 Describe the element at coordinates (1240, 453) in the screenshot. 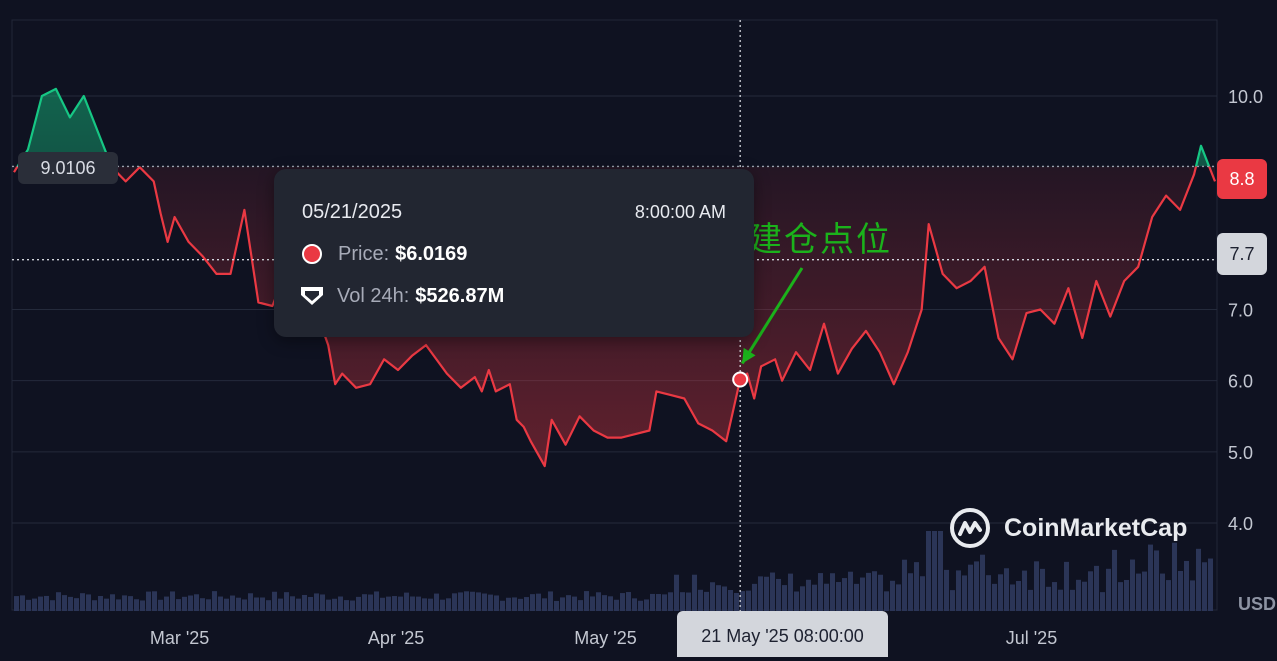

I see `y-tick-label: 5.0` at that location.